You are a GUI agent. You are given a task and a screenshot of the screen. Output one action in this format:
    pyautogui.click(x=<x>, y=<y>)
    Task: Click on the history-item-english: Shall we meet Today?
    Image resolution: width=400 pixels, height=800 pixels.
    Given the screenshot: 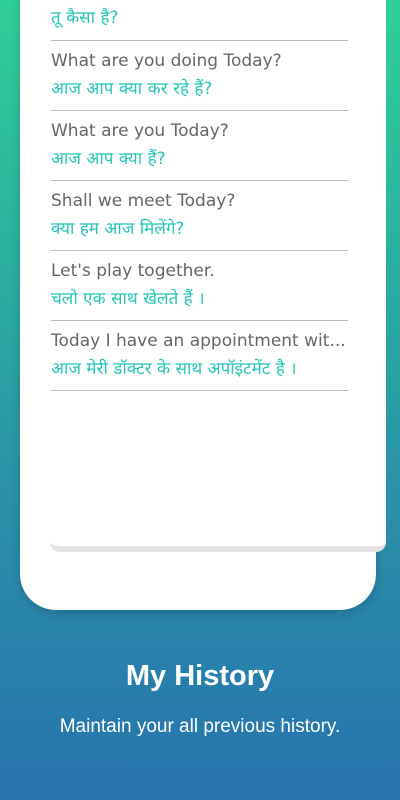 What is the action you would take?
    pyautogui.click(x=143, y=201)
    